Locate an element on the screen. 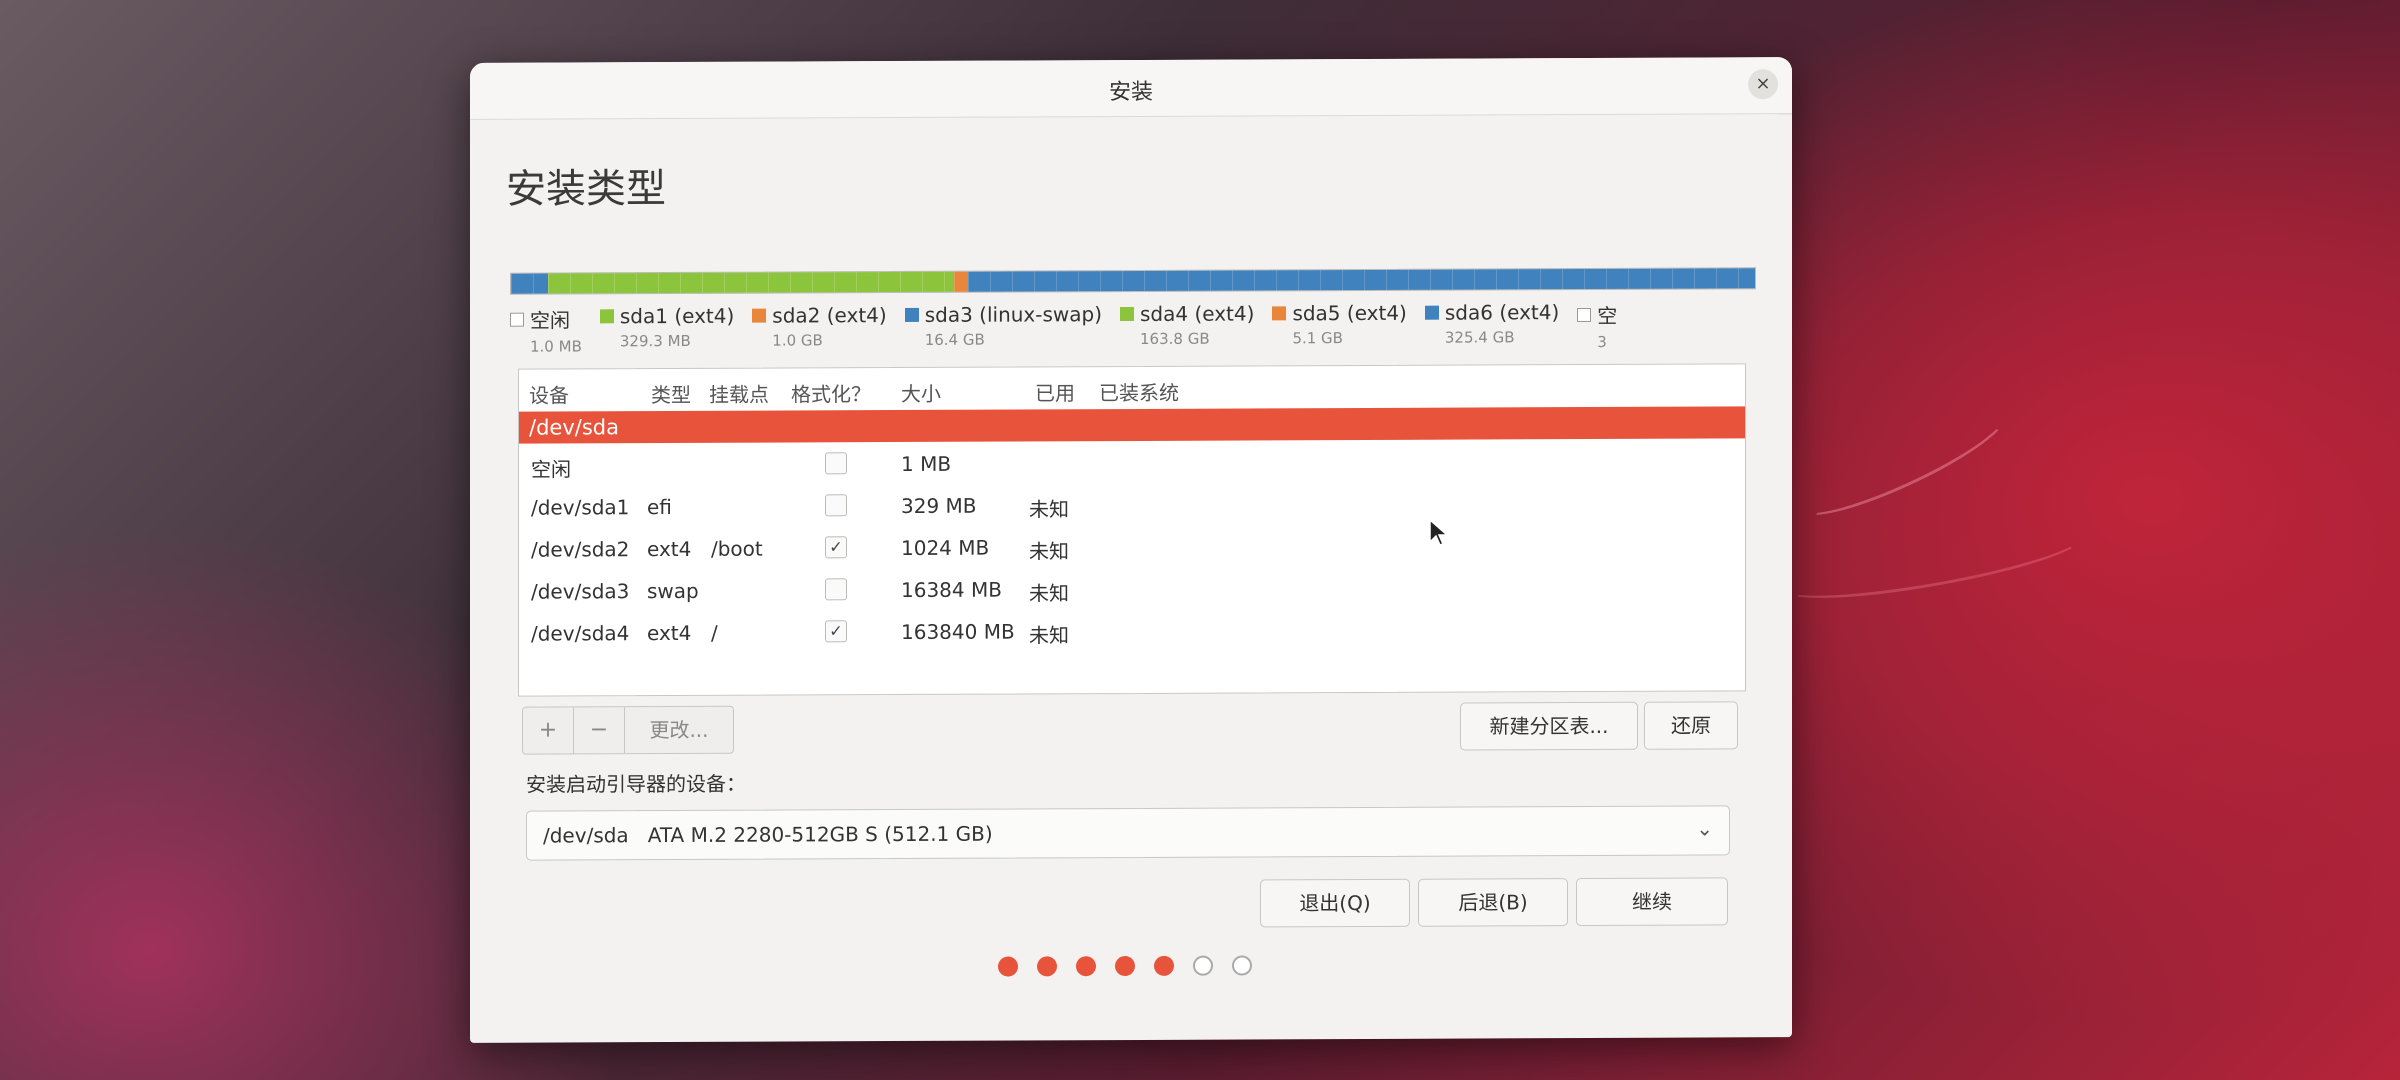 The height and width of the screenshot is (1080, 2400). cell-size: 1024 MB is located at coordinates (945, 548).